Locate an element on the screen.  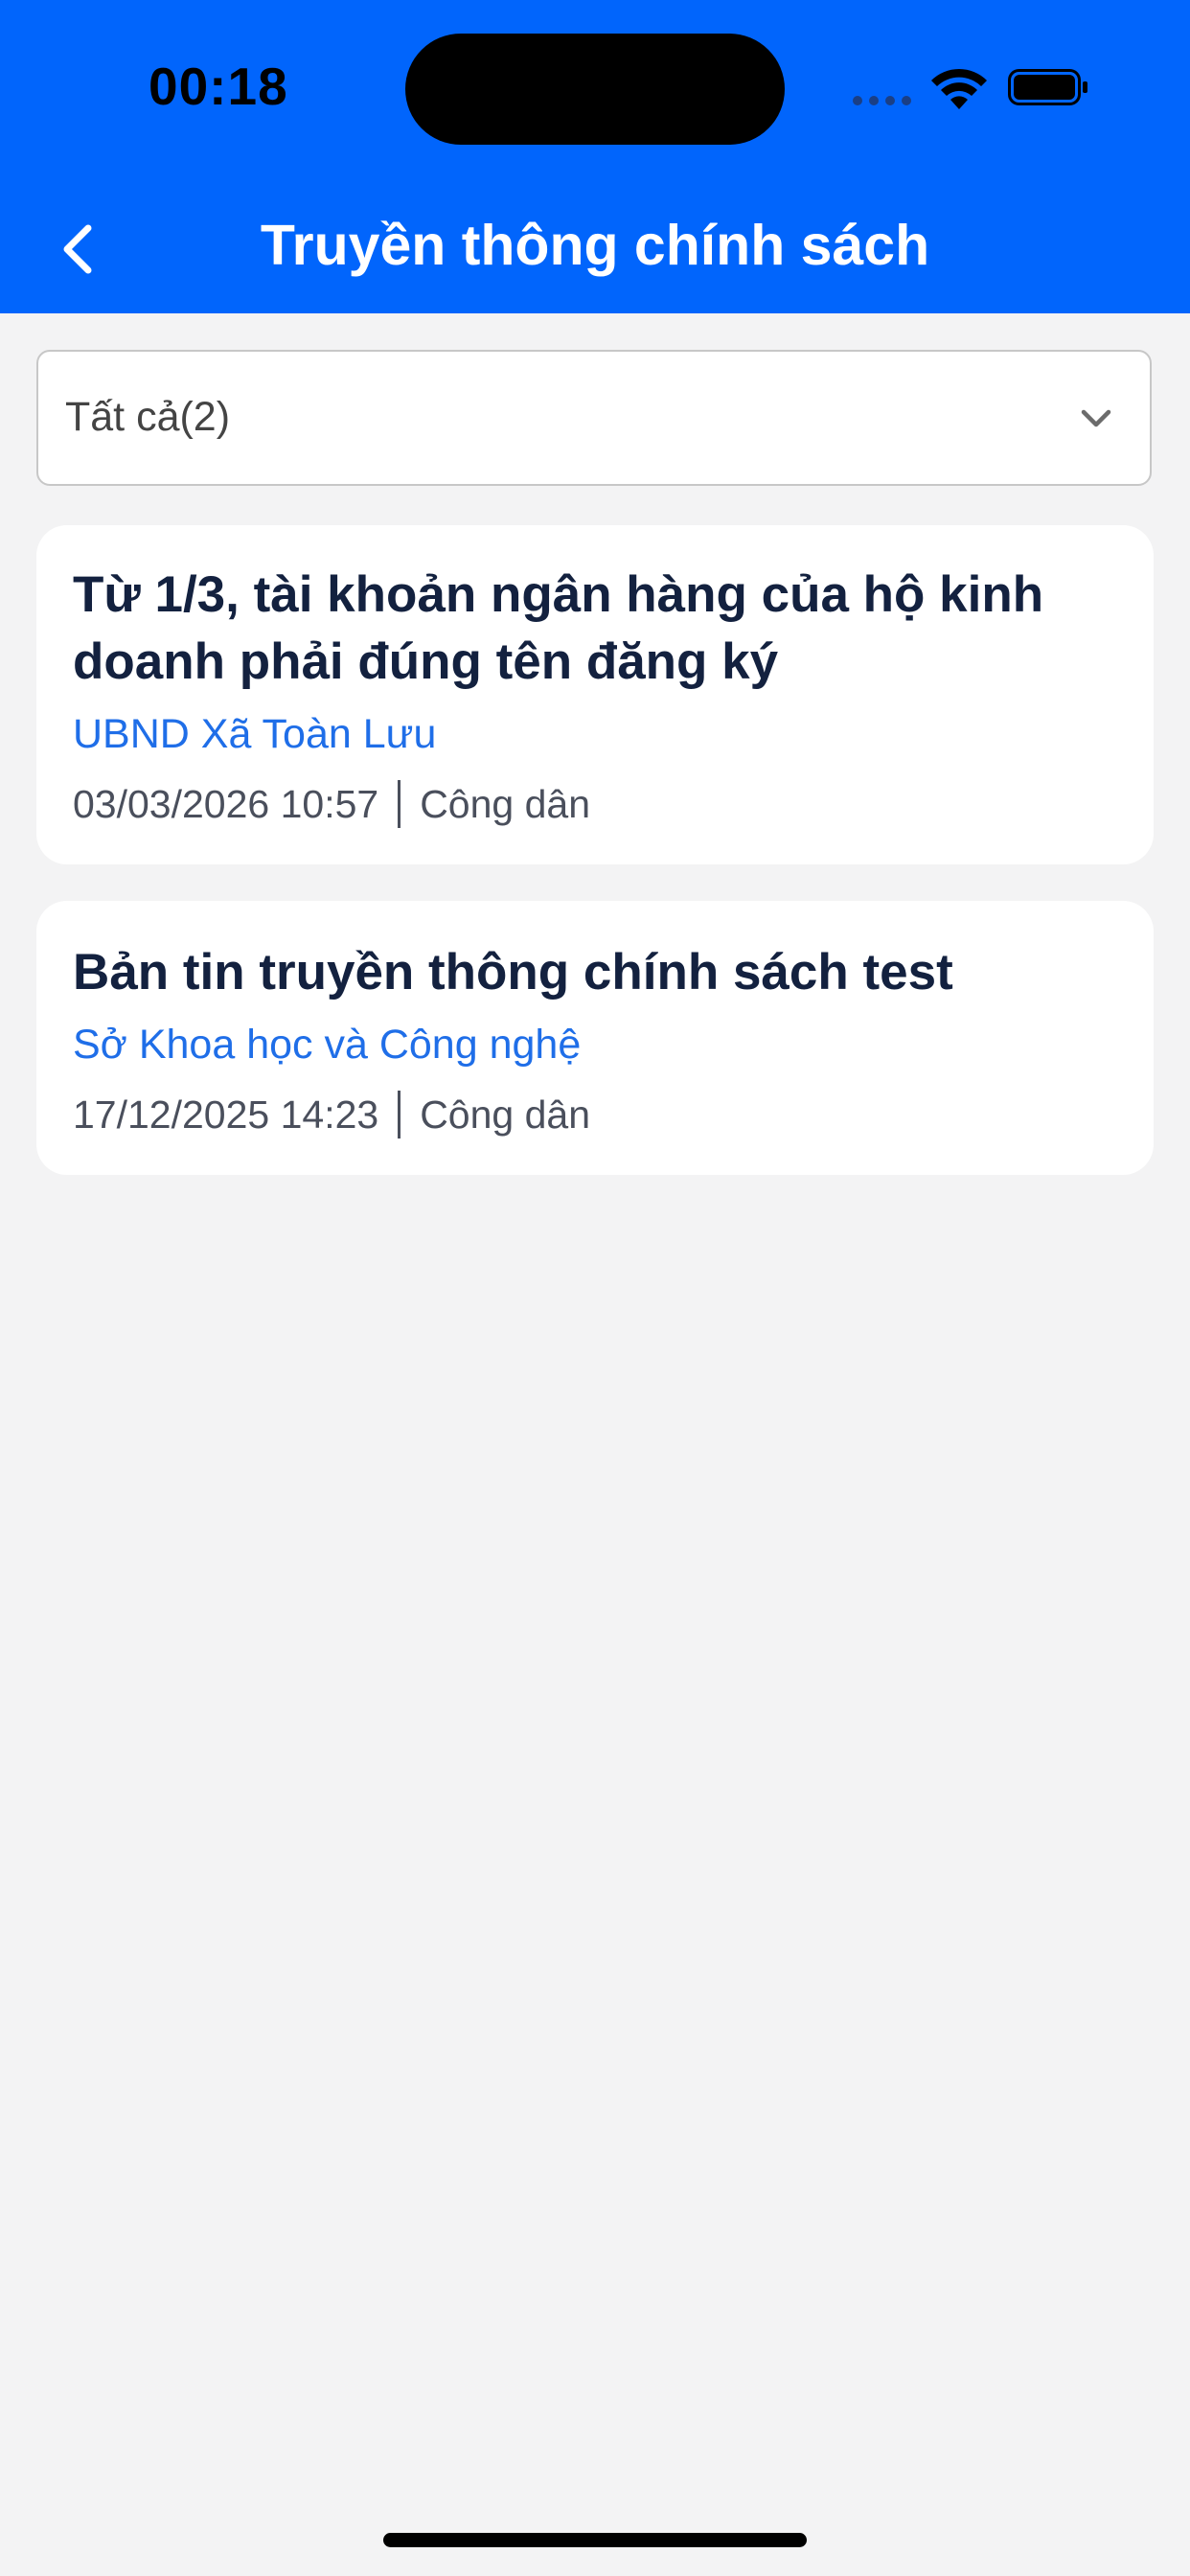
home-indicator is located at coordinates (595, 2540).